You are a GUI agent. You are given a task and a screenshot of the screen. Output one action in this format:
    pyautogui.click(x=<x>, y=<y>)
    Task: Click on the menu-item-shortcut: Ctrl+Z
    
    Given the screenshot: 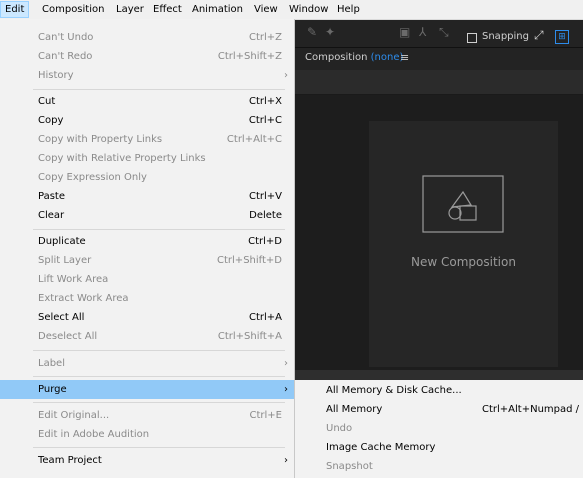 What is the action you would take?
    pyautogui.click(x=265, y=37)
    